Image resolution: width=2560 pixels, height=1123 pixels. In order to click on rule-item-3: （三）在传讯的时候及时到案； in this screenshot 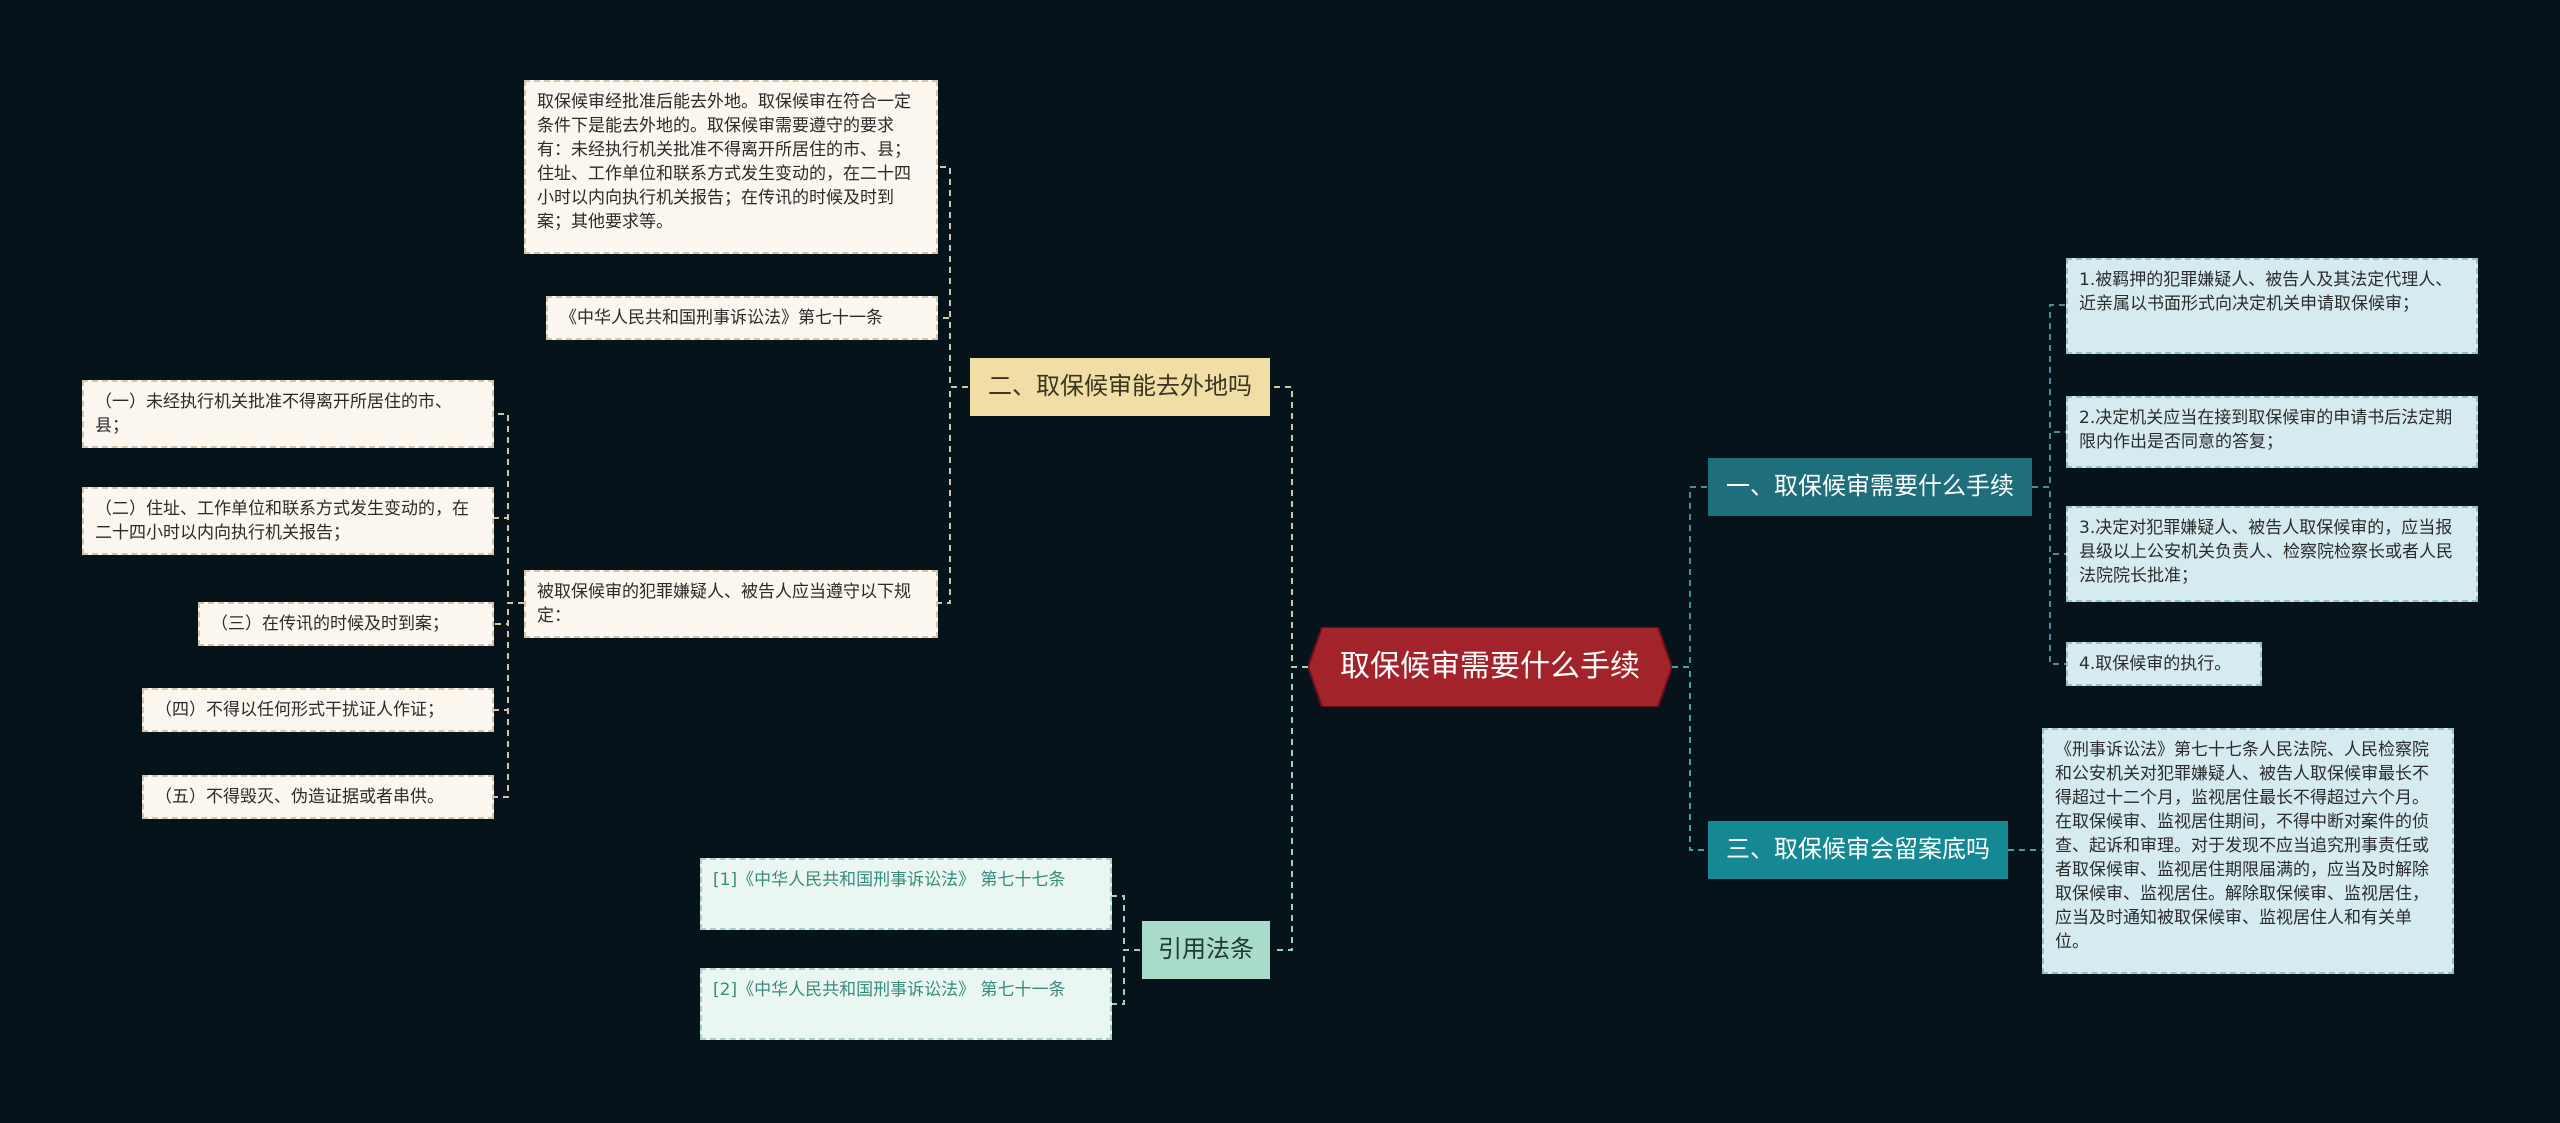, I will do `click(346, 624)`.